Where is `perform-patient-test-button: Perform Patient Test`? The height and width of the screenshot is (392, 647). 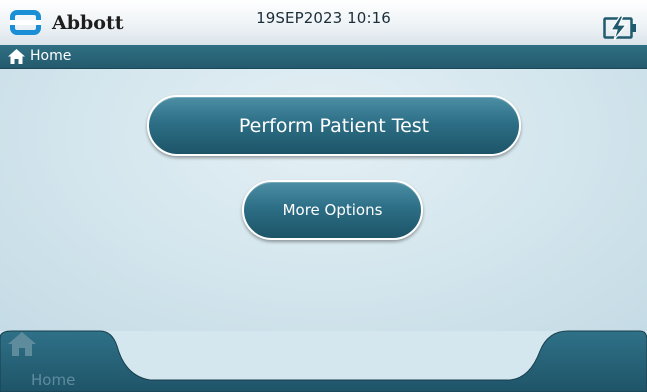
perform-patient-test-button: Perform Patient Test is located at coordinates (334, 125).